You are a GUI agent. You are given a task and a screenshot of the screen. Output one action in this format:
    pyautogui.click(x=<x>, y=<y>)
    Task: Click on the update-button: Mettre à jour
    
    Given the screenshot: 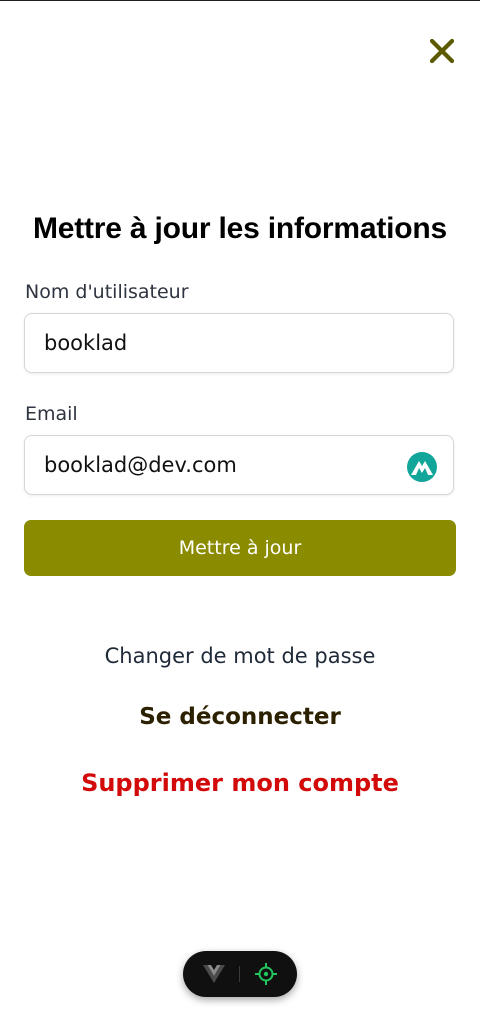 What is the action you would take?
    pyautogui.click(x=240, y=548)
    